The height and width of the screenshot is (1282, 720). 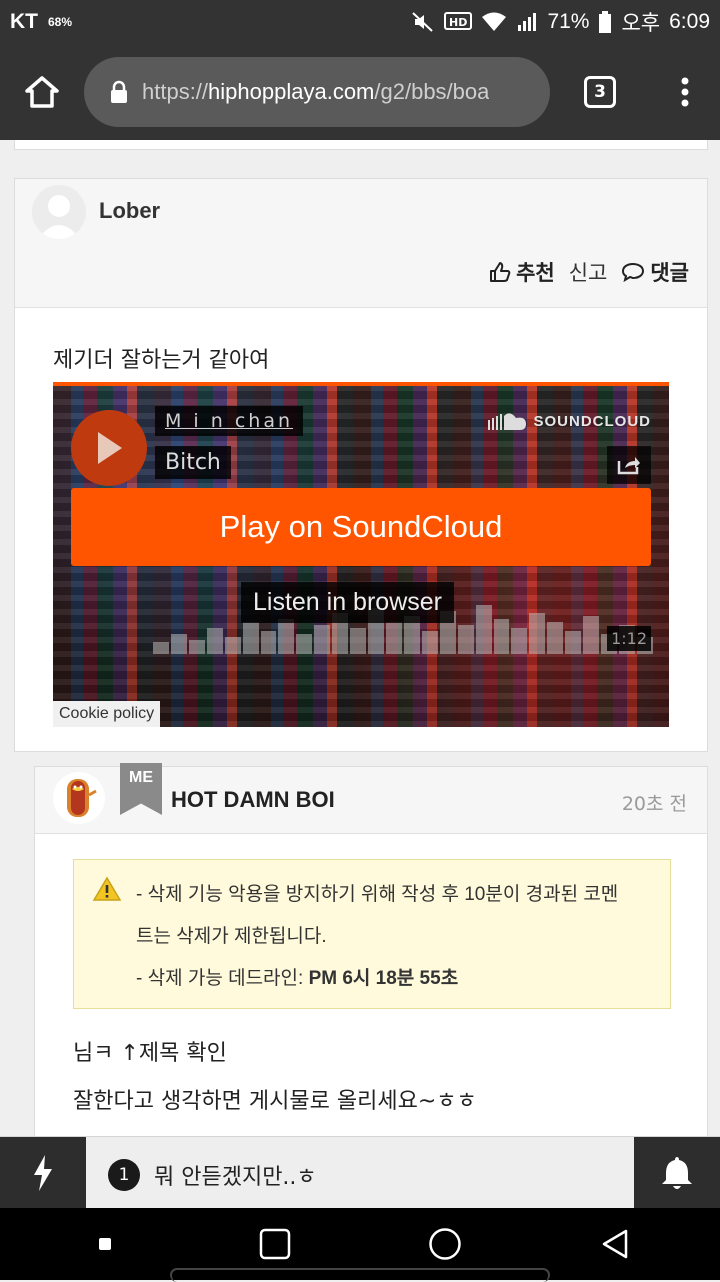 I want to click on carrier-label: KT, so click(x=24, y=21).